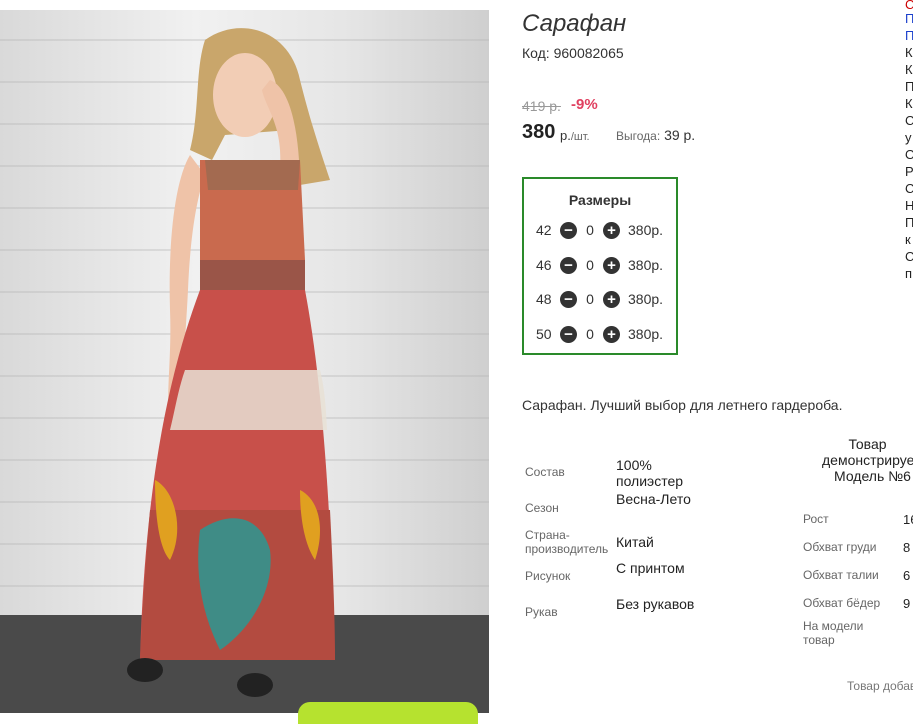  I want to click on measure-key: Рост, so click(816, 519).